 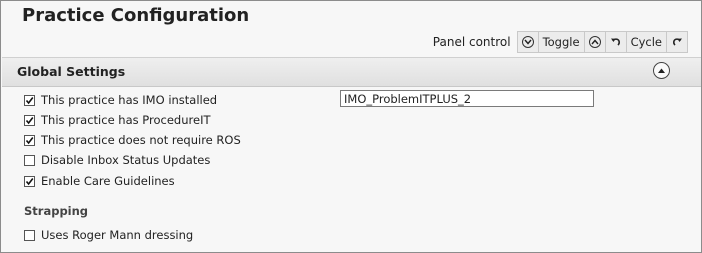 What do you see at coordinates (29, 181) in the screenshot?
I see `checkbox-care-guidelines` at bounding box center [29, 181].